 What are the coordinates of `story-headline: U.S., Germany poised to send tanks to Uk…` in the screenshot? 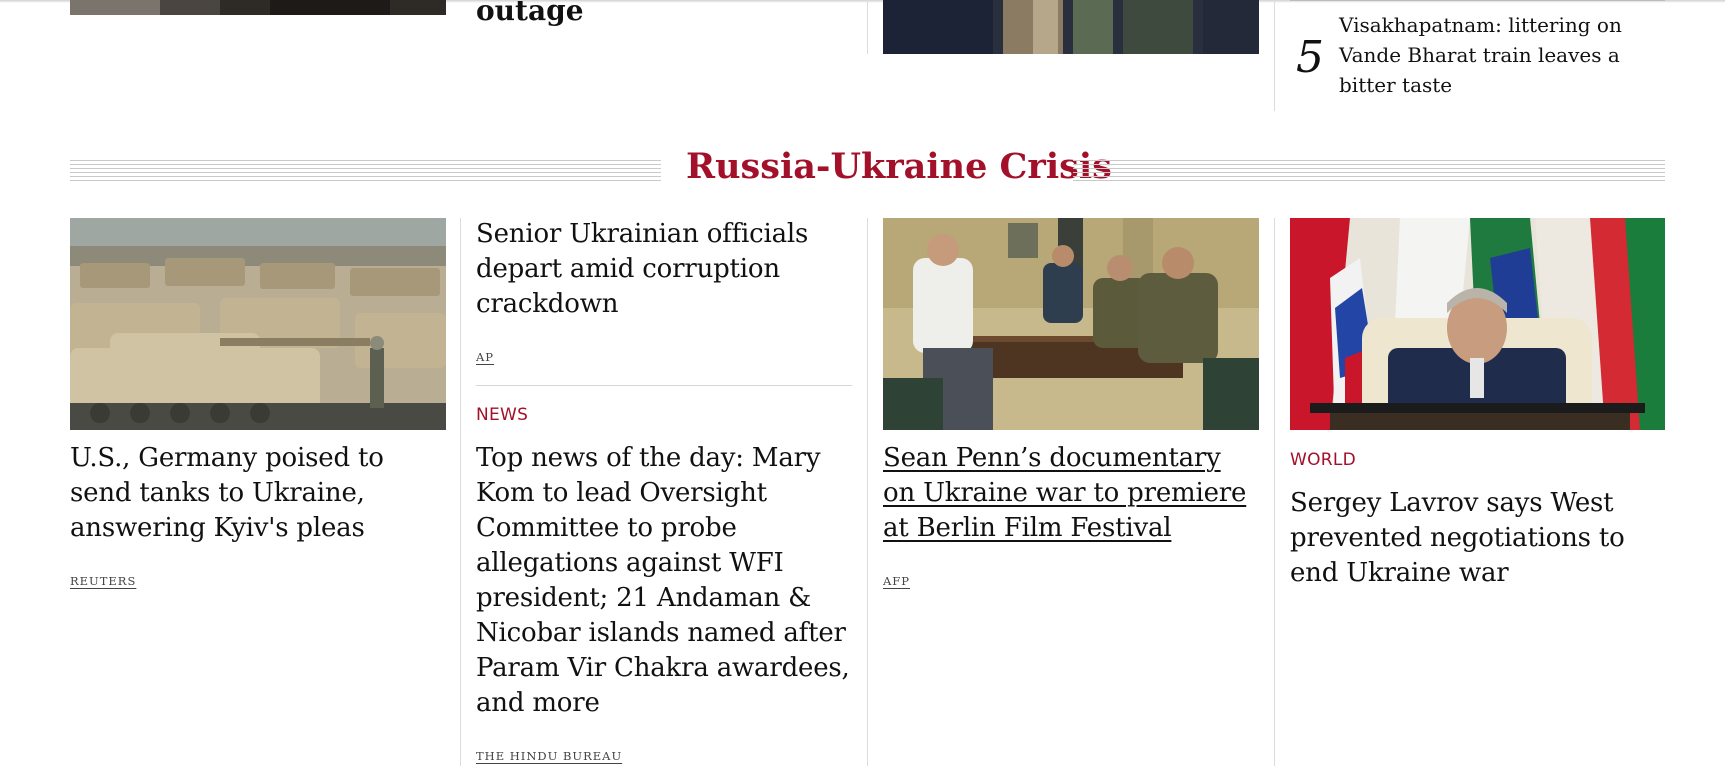 It's located at (250, 493).